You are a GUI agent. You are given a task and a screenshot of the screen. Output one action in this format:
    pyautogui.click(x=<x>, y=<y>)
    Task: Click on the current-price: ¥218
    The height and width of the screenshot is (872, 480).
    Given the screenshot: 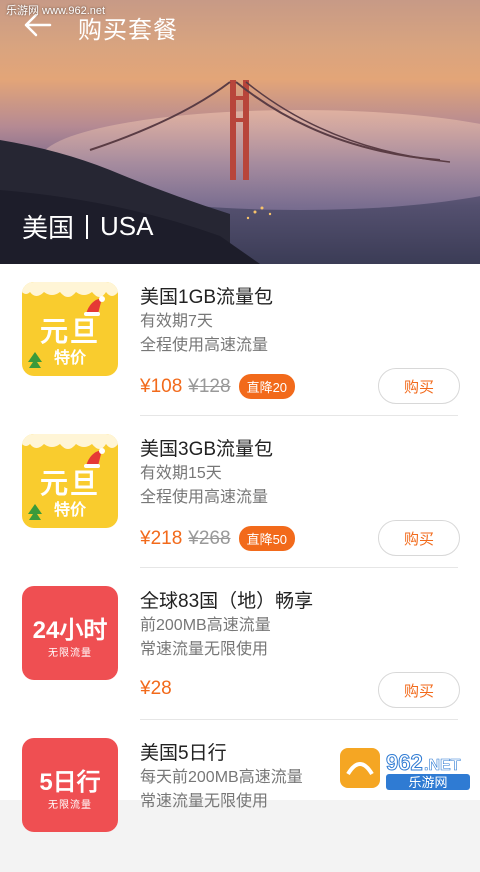 What is the action you would take?
    pyautogui.click(x=161, y=538)
    